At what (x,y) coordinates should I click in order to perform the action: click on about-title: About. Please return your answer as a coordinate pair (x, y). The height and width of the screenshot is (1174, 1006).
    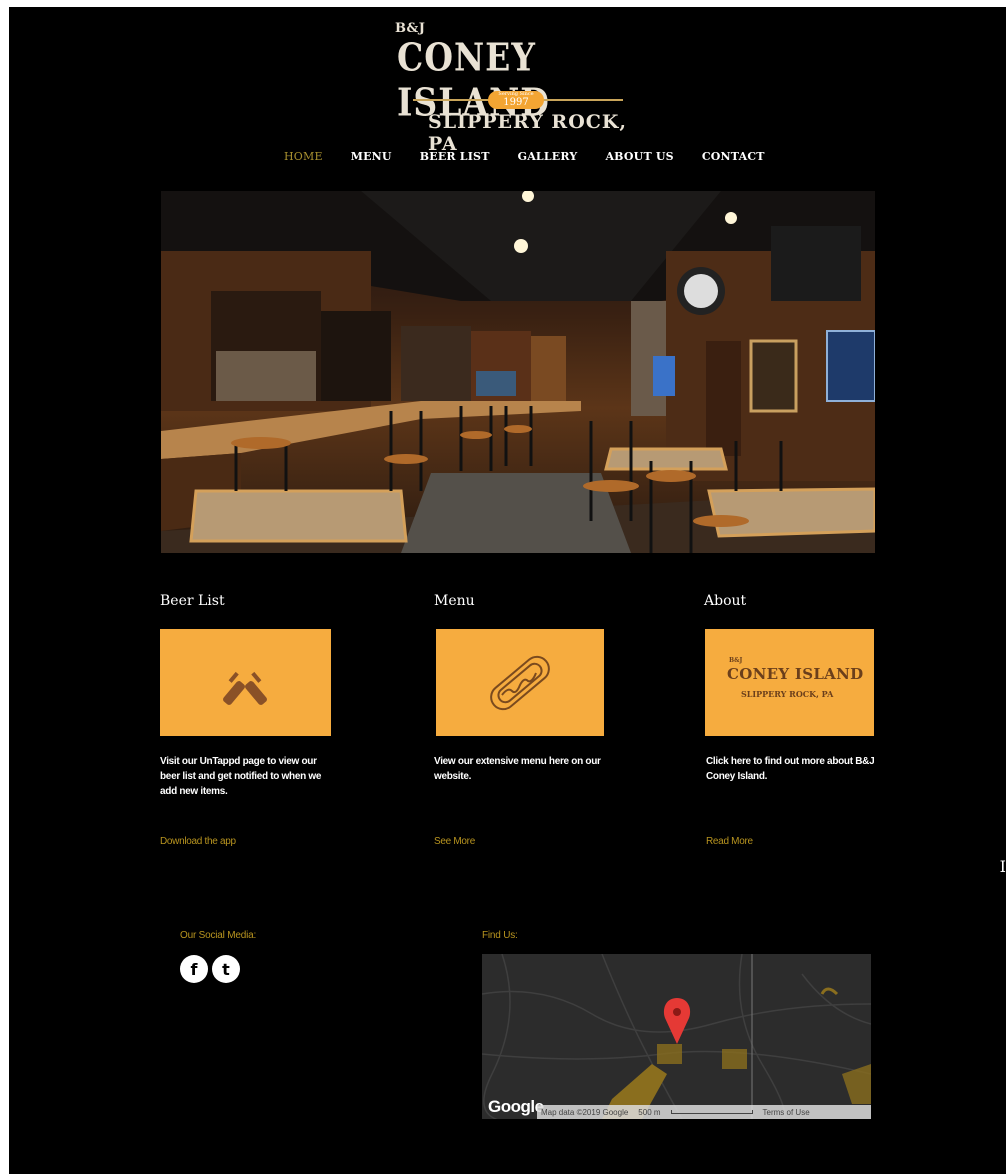
    Looking at the image, I should click on (725, 601).